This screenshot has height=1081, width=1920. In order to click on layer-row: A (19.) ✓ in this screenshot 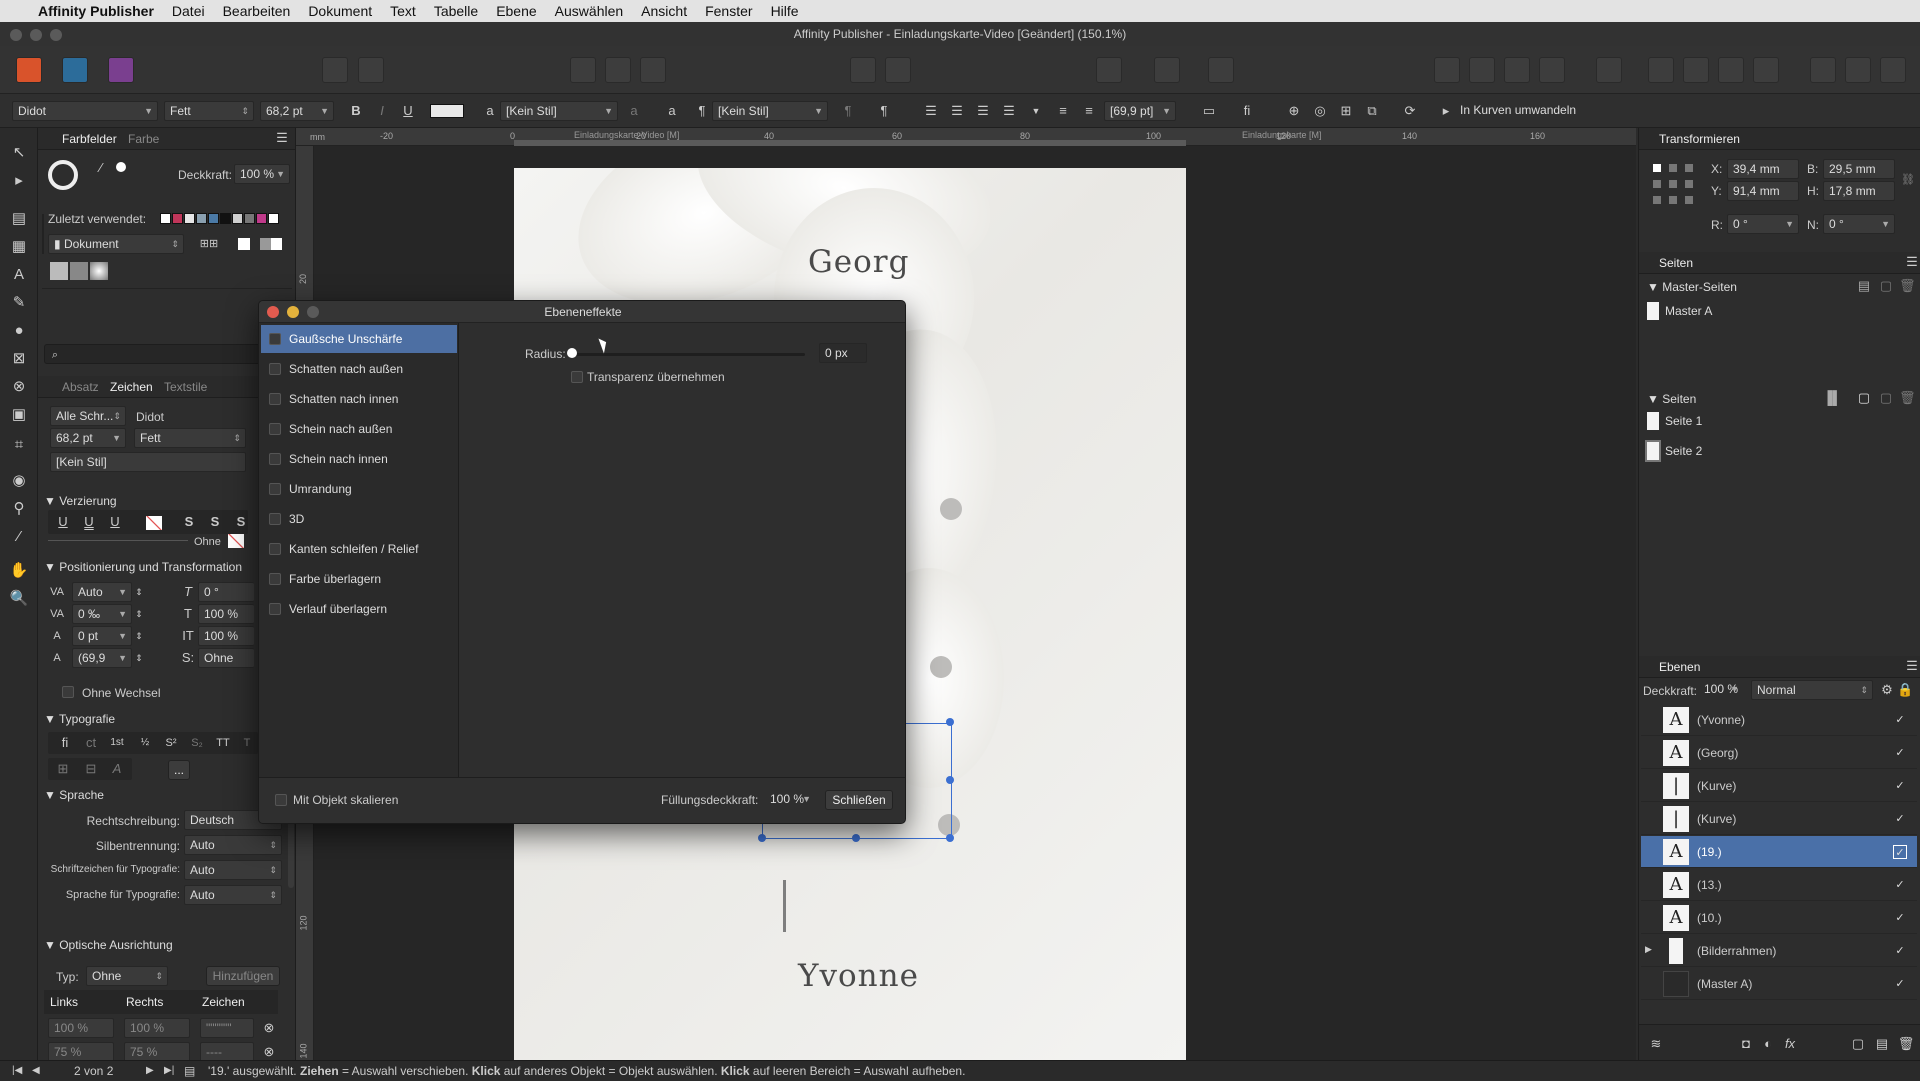, I will do `click(1779, 852)`.